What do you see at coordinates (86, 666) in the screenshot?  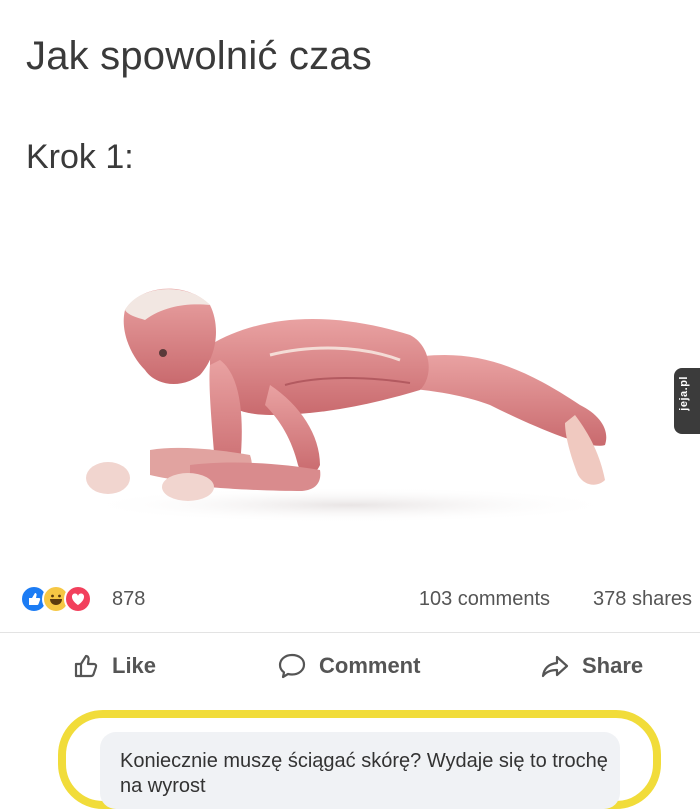 I see `thumbs-up-icon` at bounding box center [86, 666].